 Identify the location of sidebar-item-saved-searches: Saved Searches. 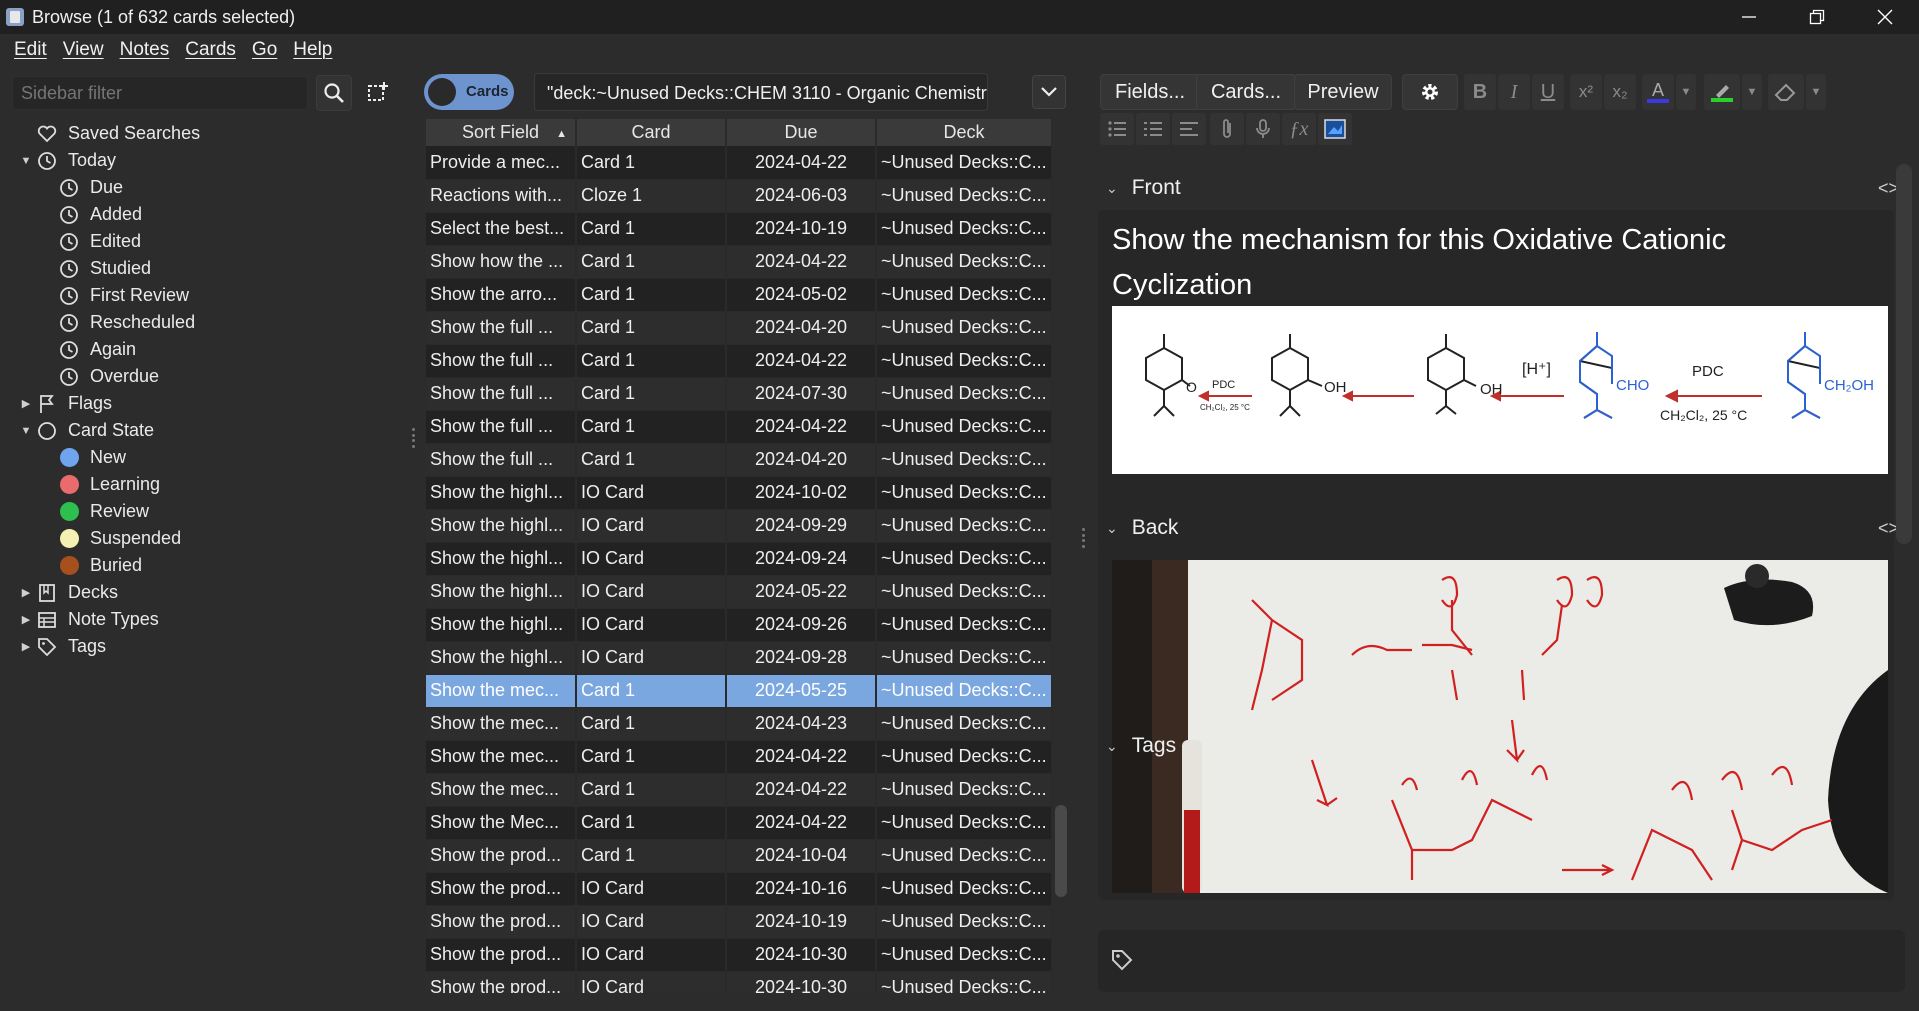
(205, 133).